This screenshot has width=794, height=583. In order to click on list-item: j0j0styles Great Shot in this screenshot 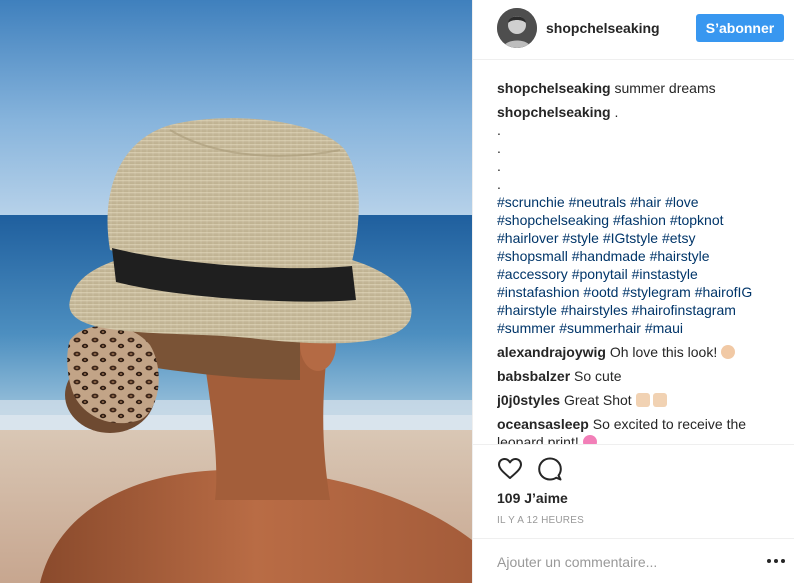, I will do `click(642, 400)`.